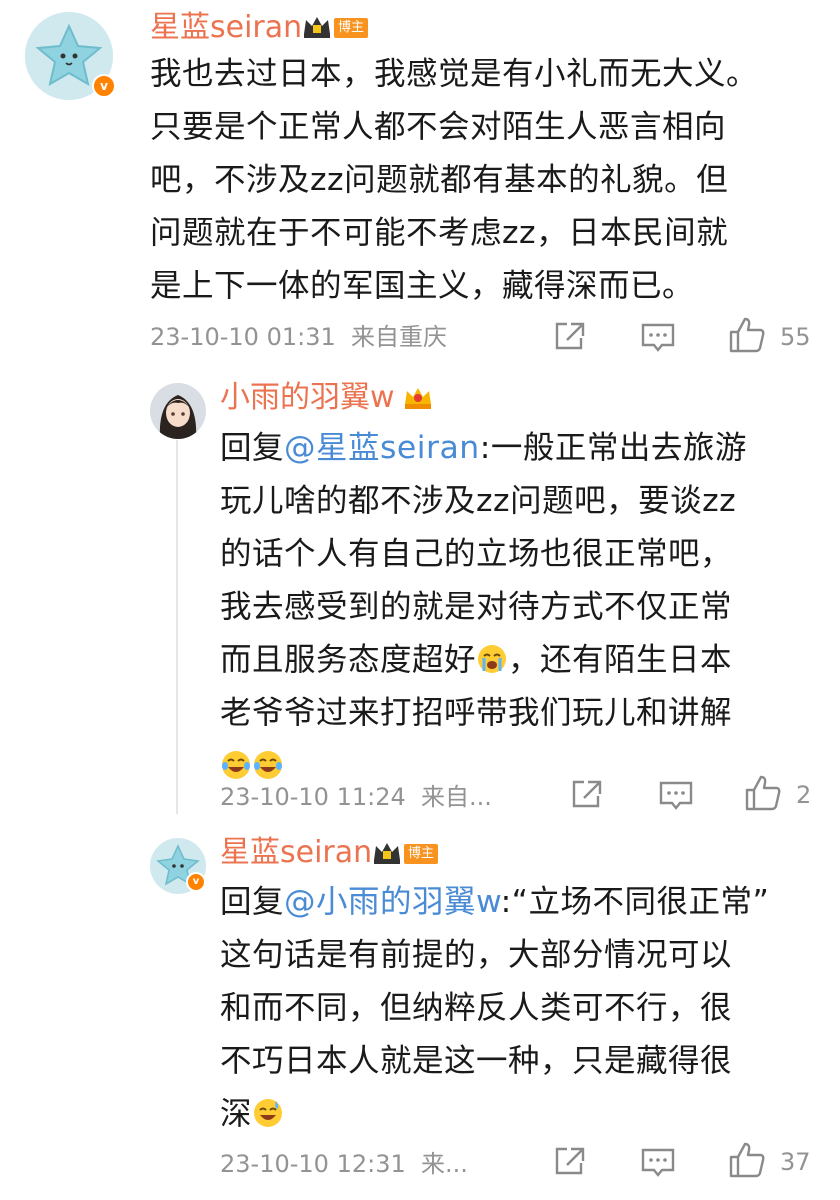 This screenshot has height=1200, width=840. I want to click on mention-link: @小雨的羽翼w, so click(392, 902).